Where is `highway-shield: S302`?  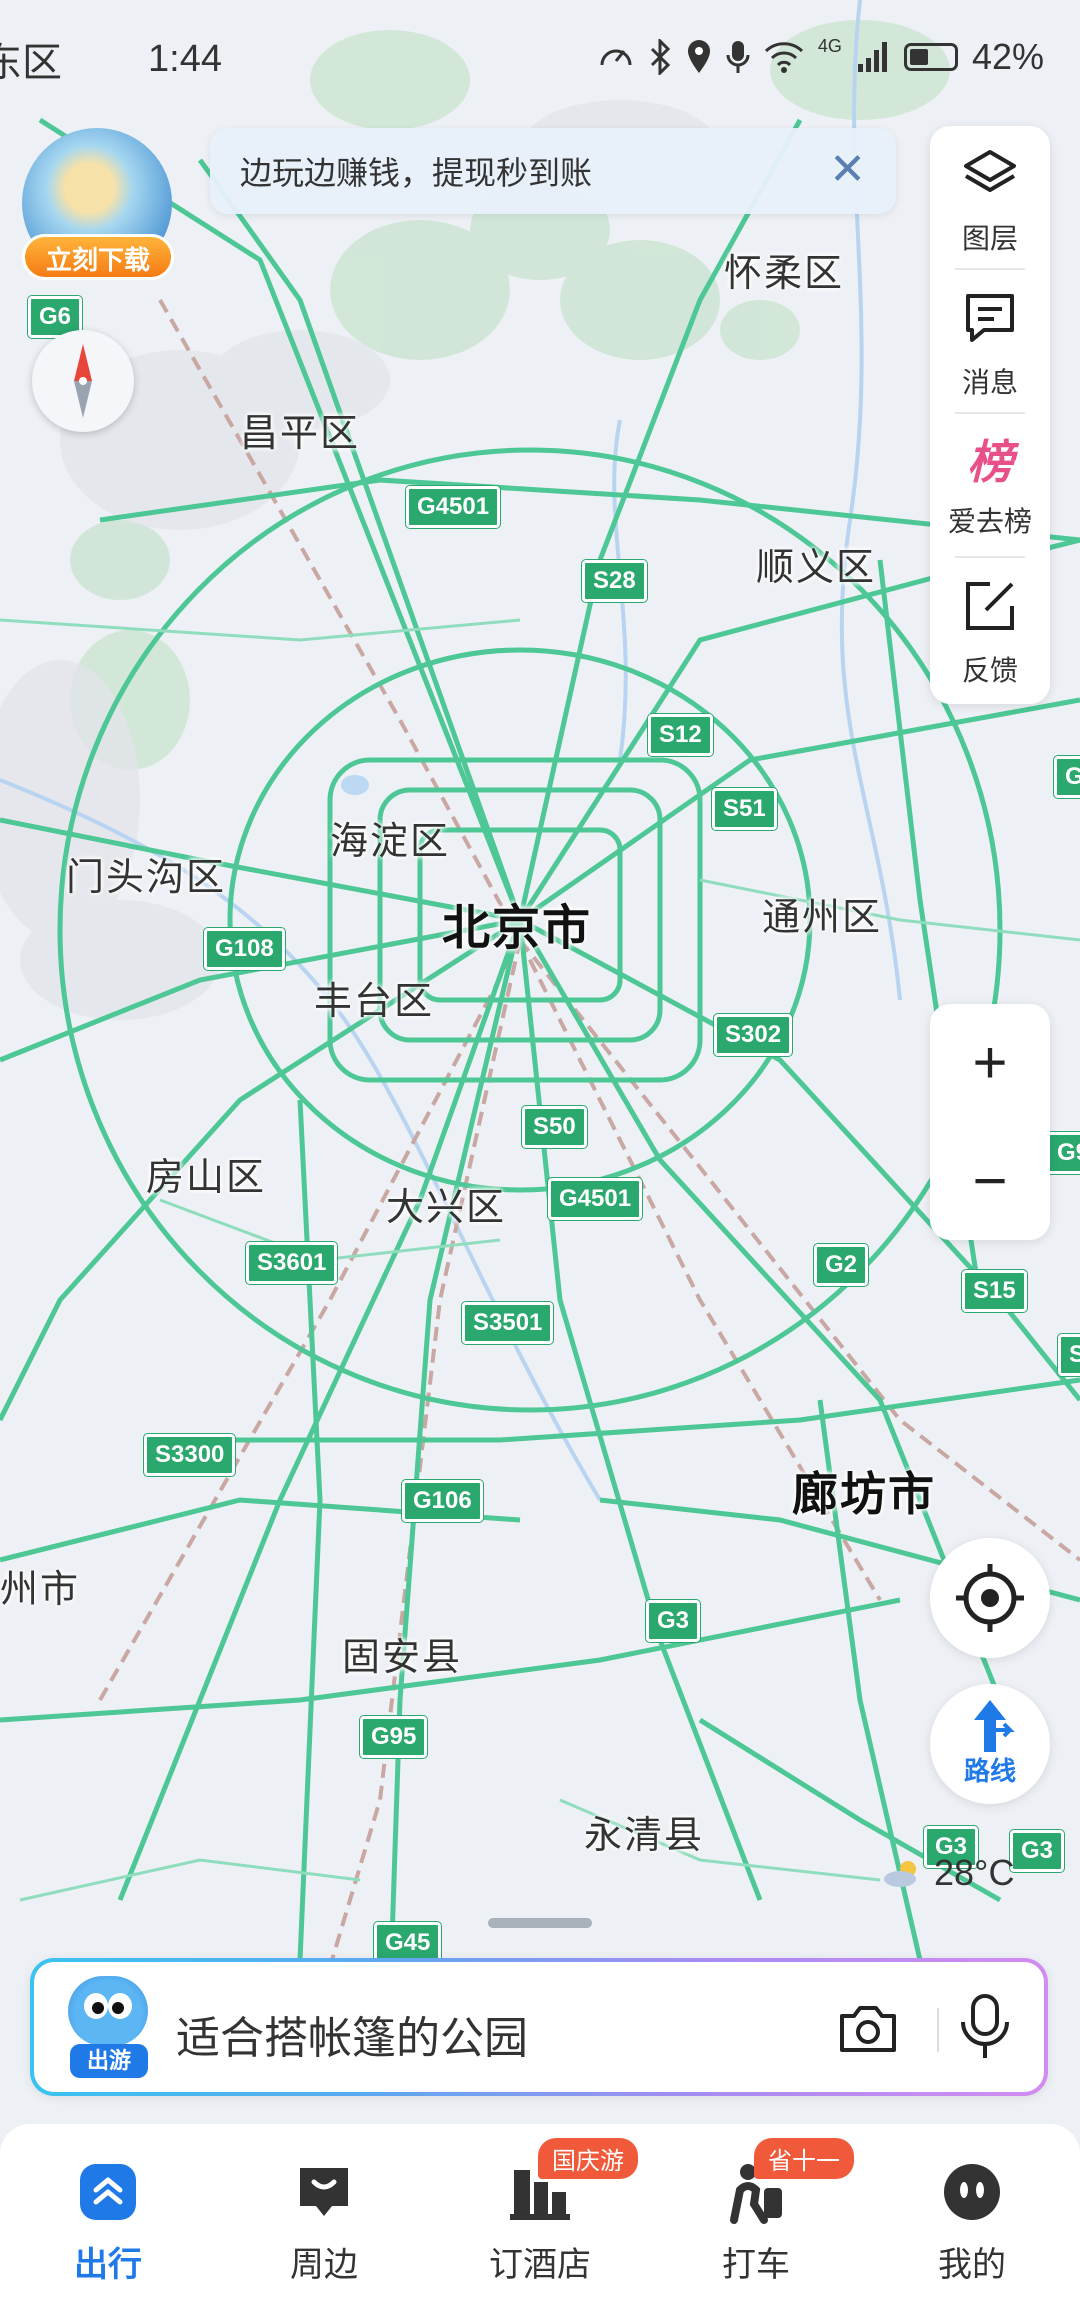 highway-shield: S302 is located at coordinates (753, 1035).